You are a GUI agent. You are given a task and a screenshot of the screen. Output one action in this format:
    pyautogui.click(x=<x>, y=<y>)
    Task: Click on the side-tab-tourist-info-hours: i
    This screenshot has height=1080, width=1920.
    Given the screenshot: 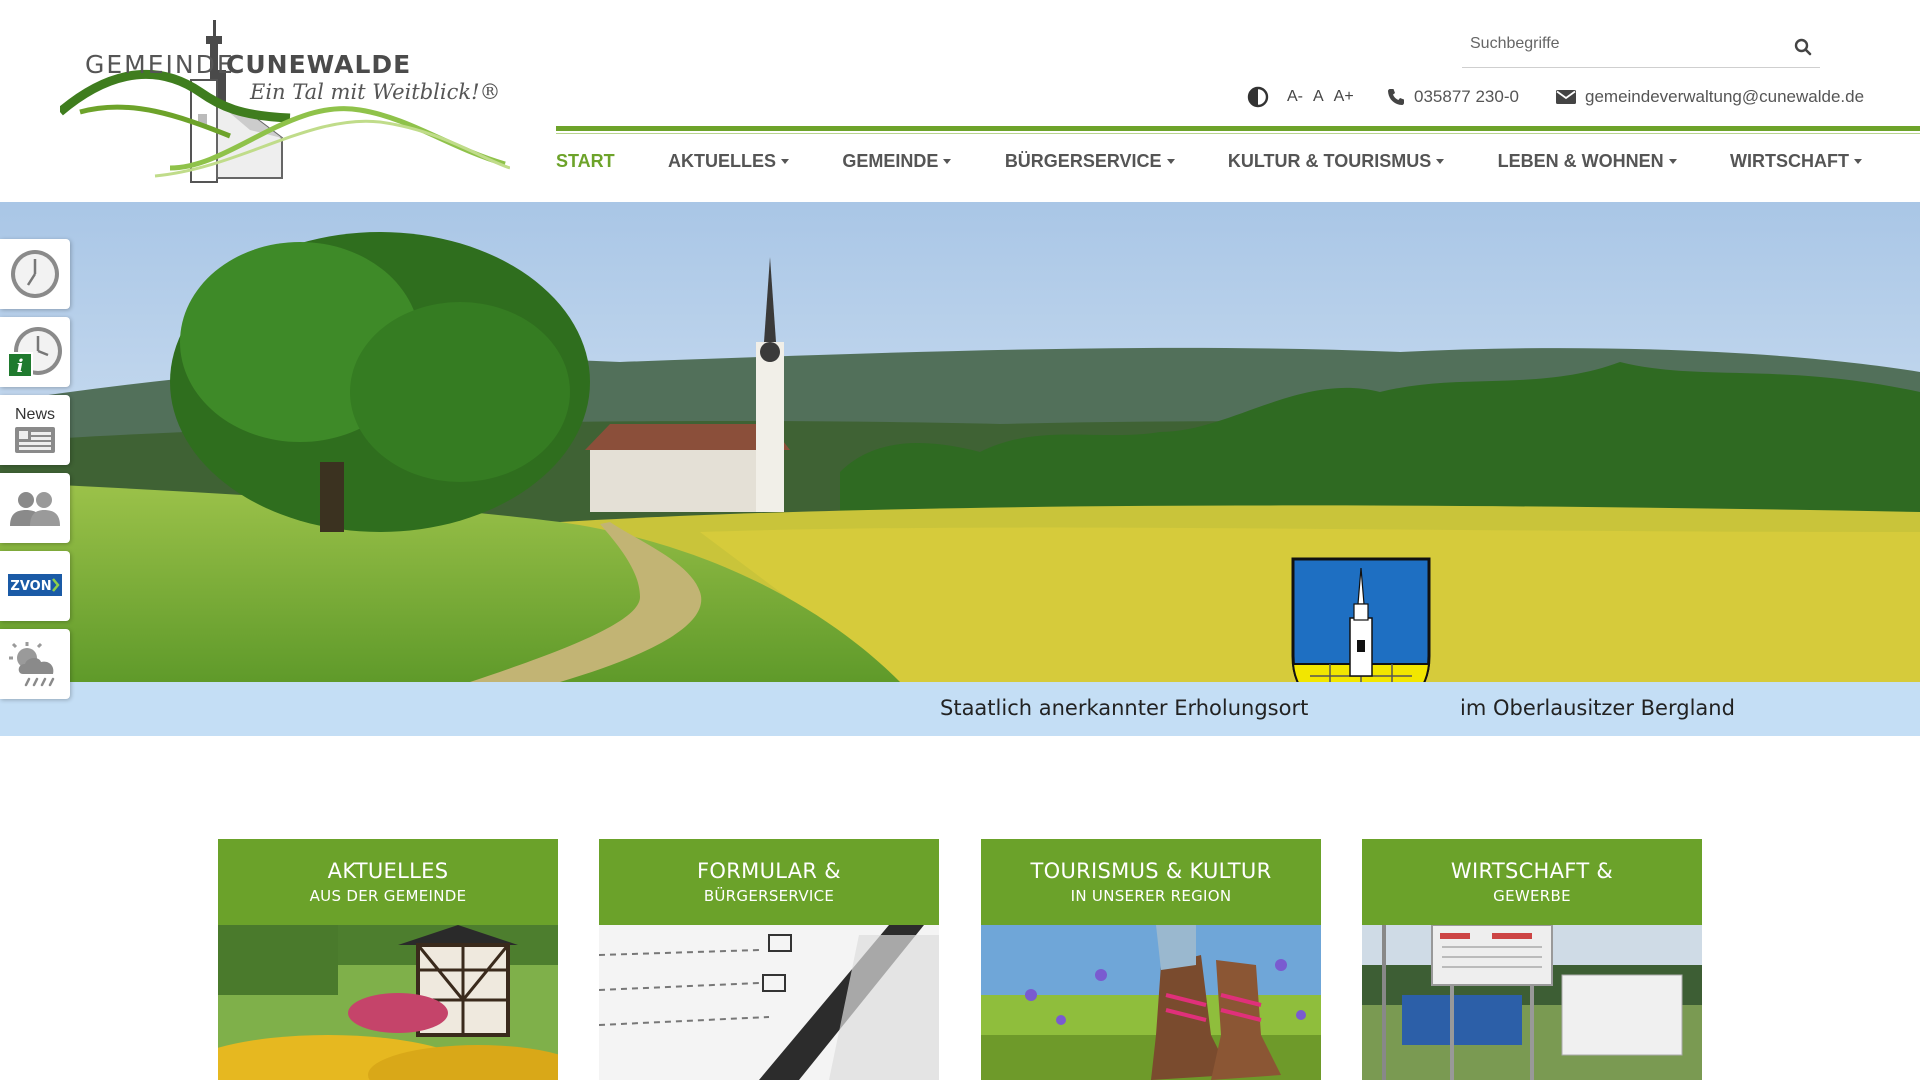 What is the action you would take?
    pyautogui.click(x=35, y=352)
    